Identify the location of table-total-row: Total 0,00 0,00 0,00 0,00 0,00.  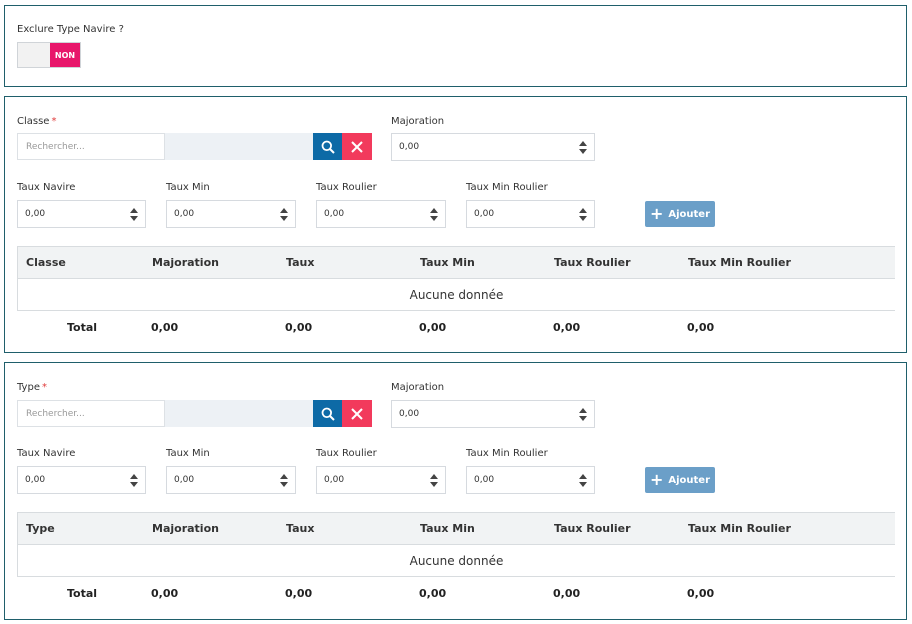
(456, 593).